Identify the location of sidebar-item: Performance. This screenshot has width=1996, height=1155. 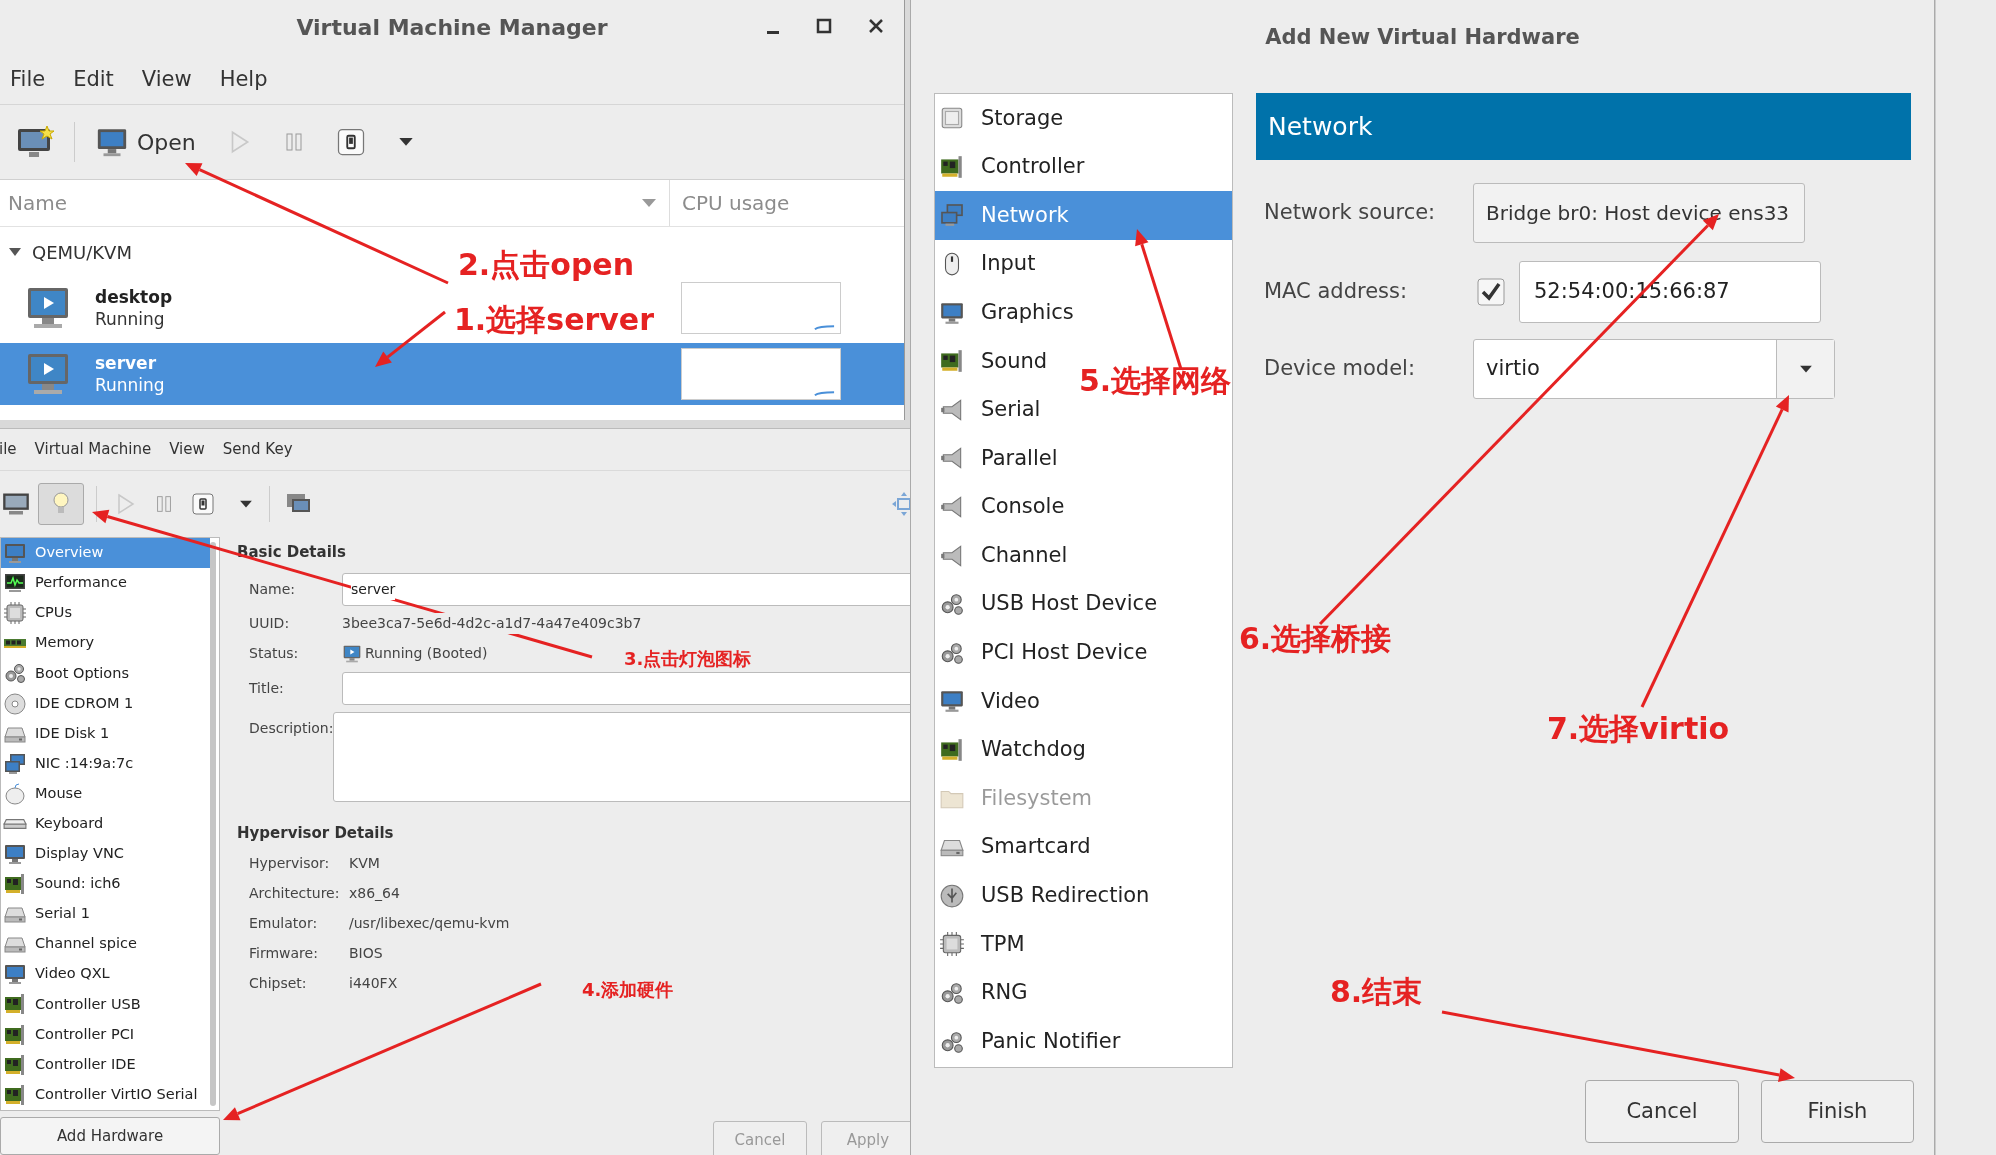
(105, 583).